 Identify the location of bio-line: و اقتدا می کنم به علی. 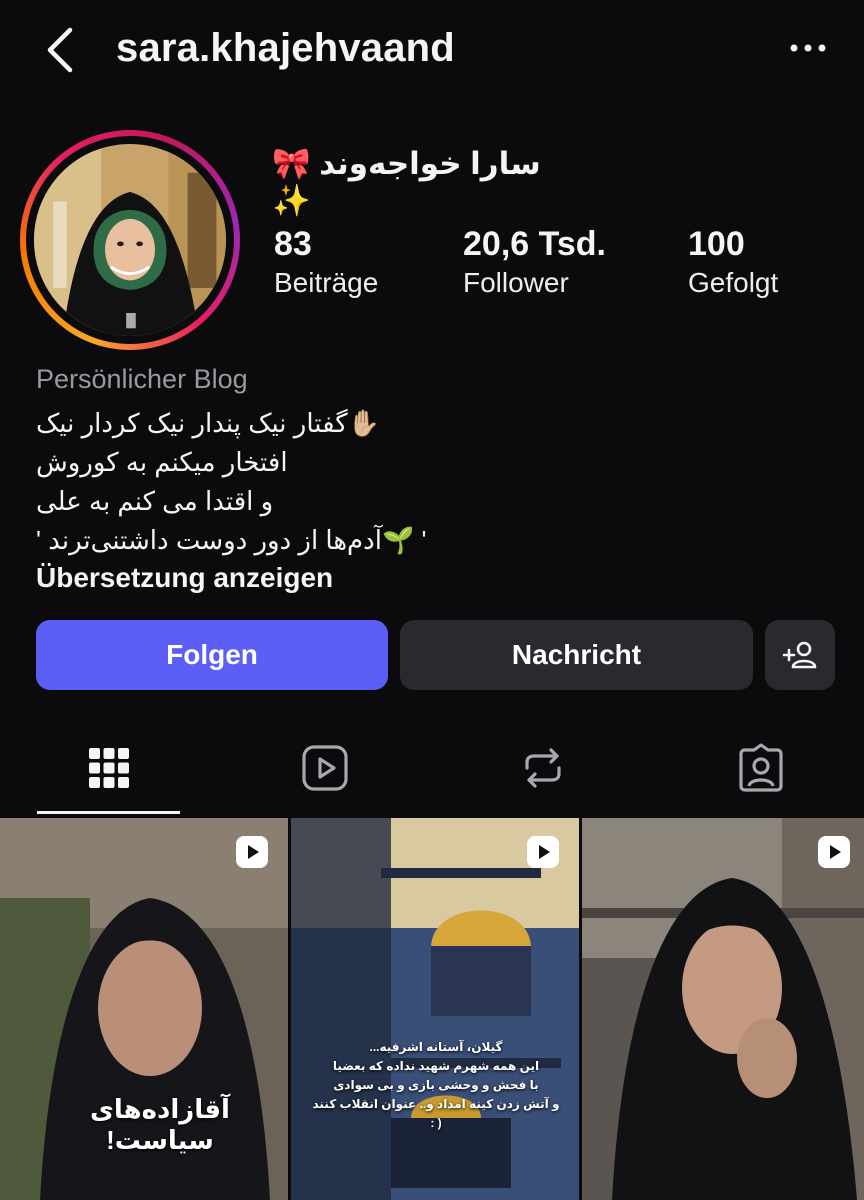
(155, 501).